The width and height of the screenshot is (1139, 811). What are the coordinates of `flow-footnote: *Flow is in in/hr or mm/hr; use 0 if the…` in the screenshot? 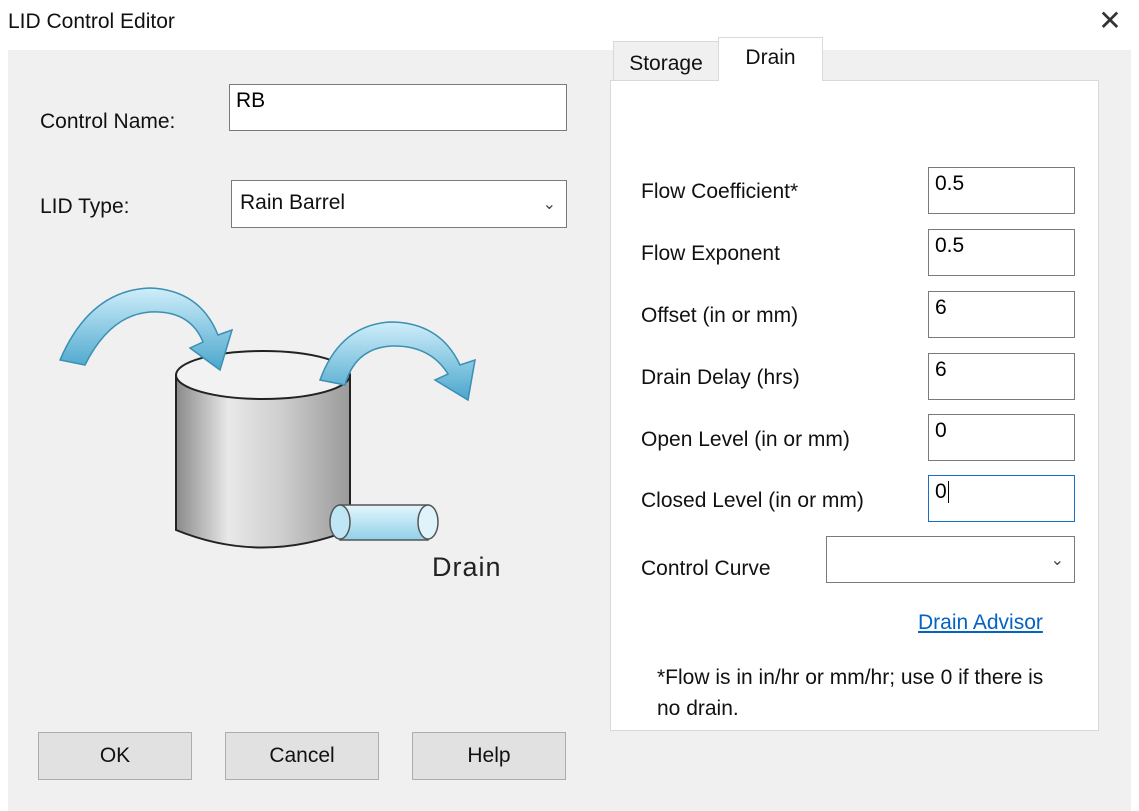 It's located at (850, 693).